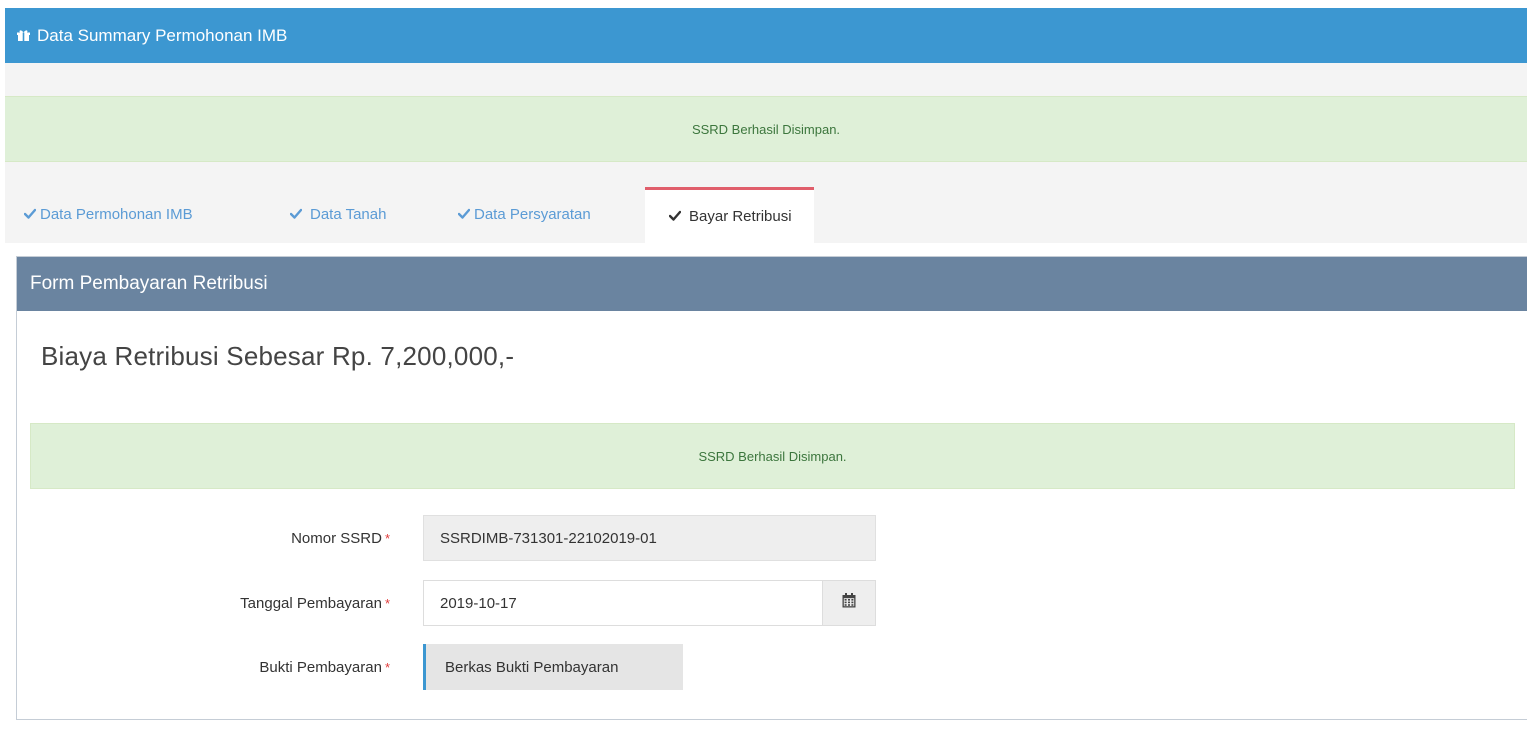  I want to click on panel-title: Form Pembayaran Retribusi, so click(149, 283).